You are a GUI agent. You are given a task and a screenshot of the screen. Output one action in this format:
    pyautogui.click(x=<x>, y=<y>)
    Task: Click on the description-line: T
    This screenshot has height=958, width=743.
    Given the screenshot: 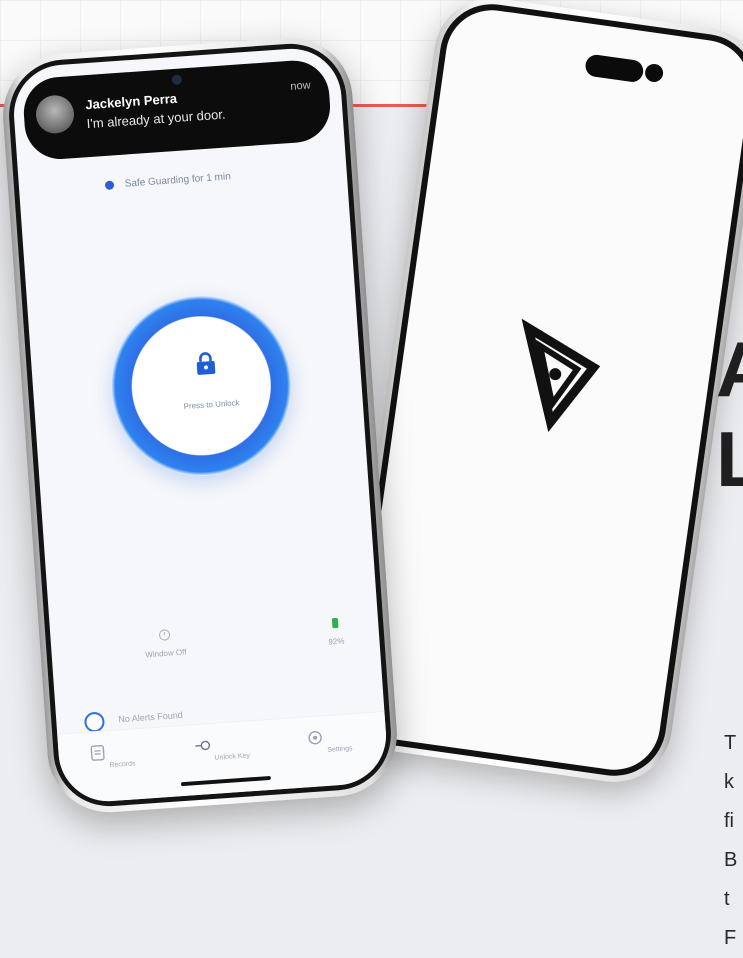 What is the action you would take?
    pyautogui.click(x=730, y=743)
    